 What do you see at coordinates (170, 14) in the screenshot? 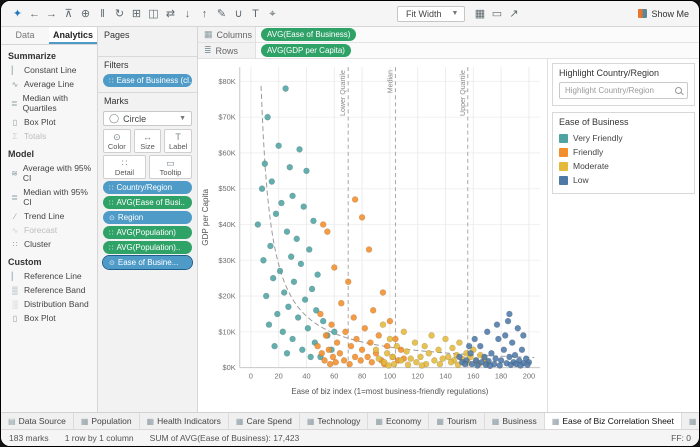
I see `swap-axes-icon: ⇄` at bounding box center [170, 14].